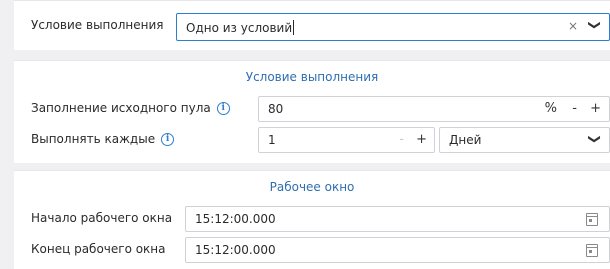 The height and width of the screenshot is (269, 610). What do you see at coordinates (434, 109) in the screenshot?
I see `pool-fill-input: 80 % - +` at bounding box center [434, 109].